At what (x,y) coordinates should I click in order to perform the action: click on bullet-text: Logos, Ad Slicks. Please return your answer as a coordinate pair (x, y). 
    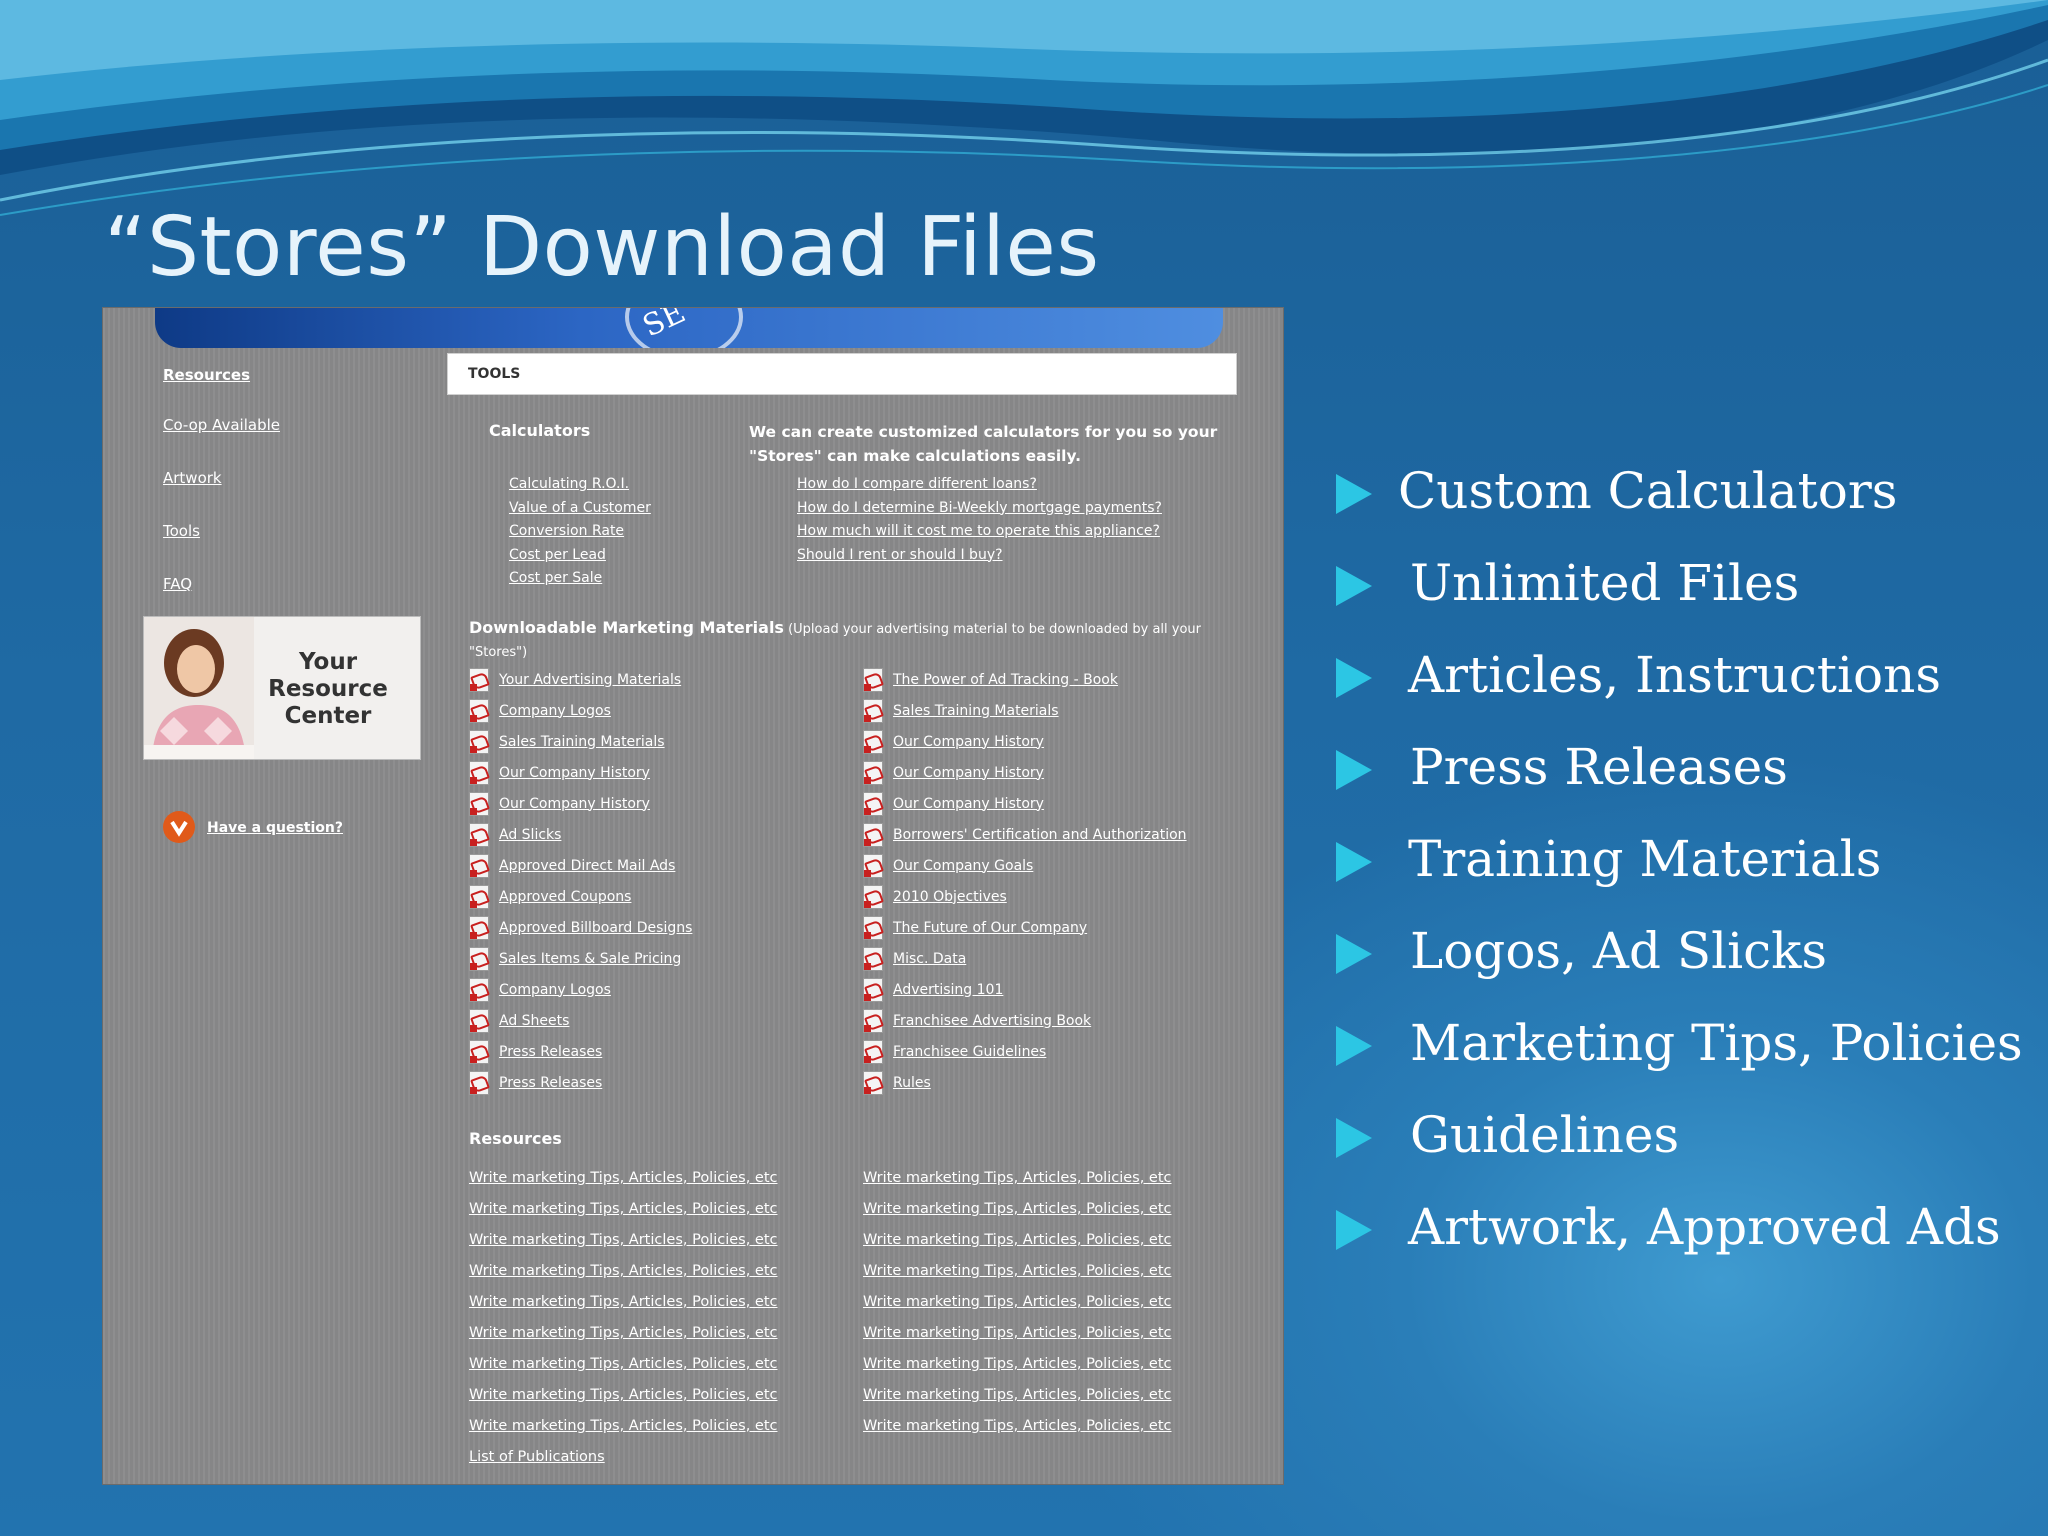
    Looking at the image, I should click on (1619, 951).